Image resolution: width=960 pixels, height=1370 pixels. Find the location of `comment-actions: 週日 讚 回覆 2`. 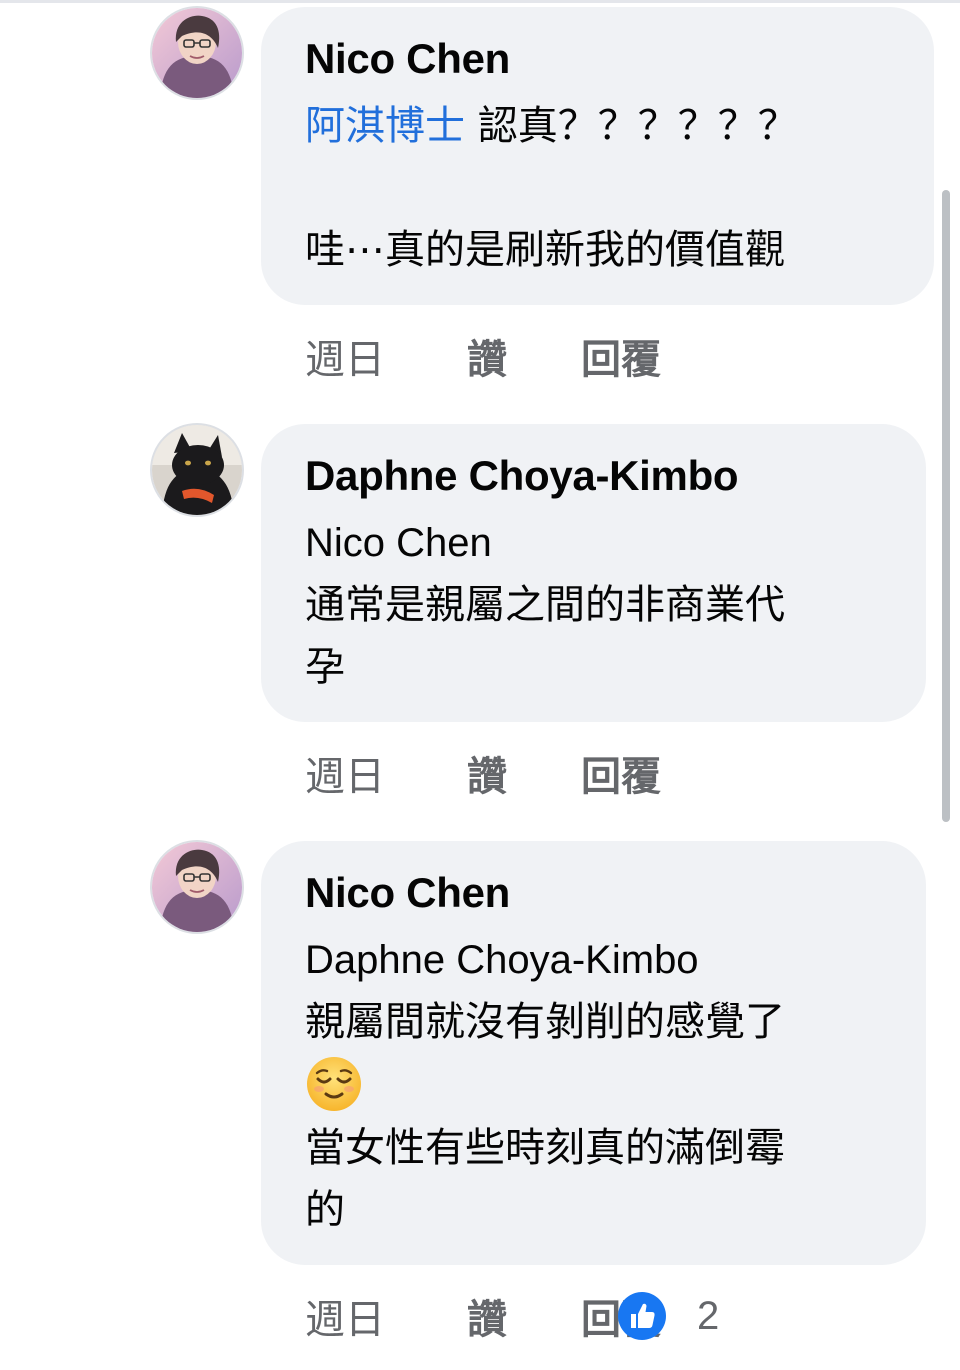

comment-actions: 週日 讚 回覆 2 is located at coordinates (512, 1316).